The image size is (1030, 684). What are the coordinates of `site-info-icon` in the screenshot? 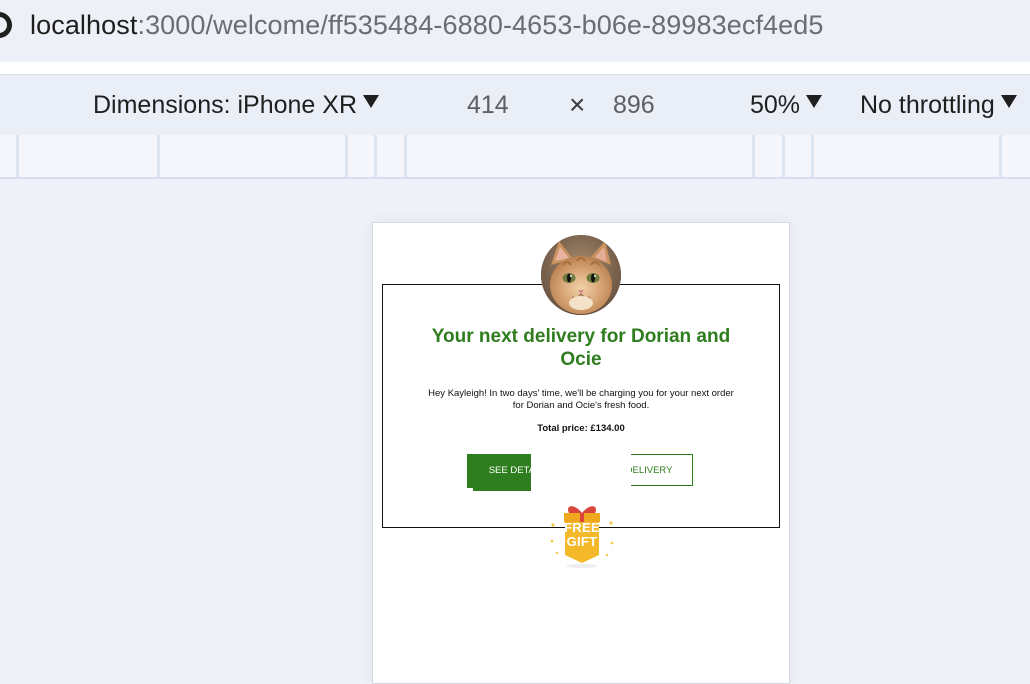 It's located at (6, 25).